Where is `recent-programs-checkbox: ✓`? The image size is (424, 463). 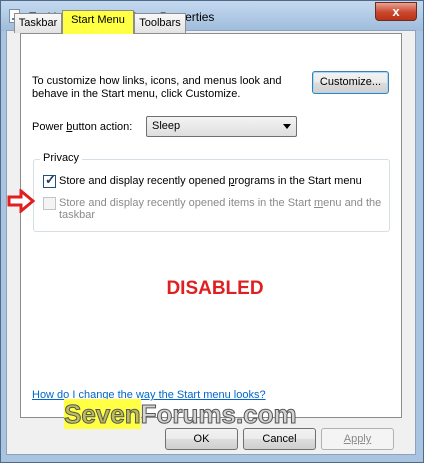
recent-programs-checkbox: ✓ is located at coordinates (49, 180).